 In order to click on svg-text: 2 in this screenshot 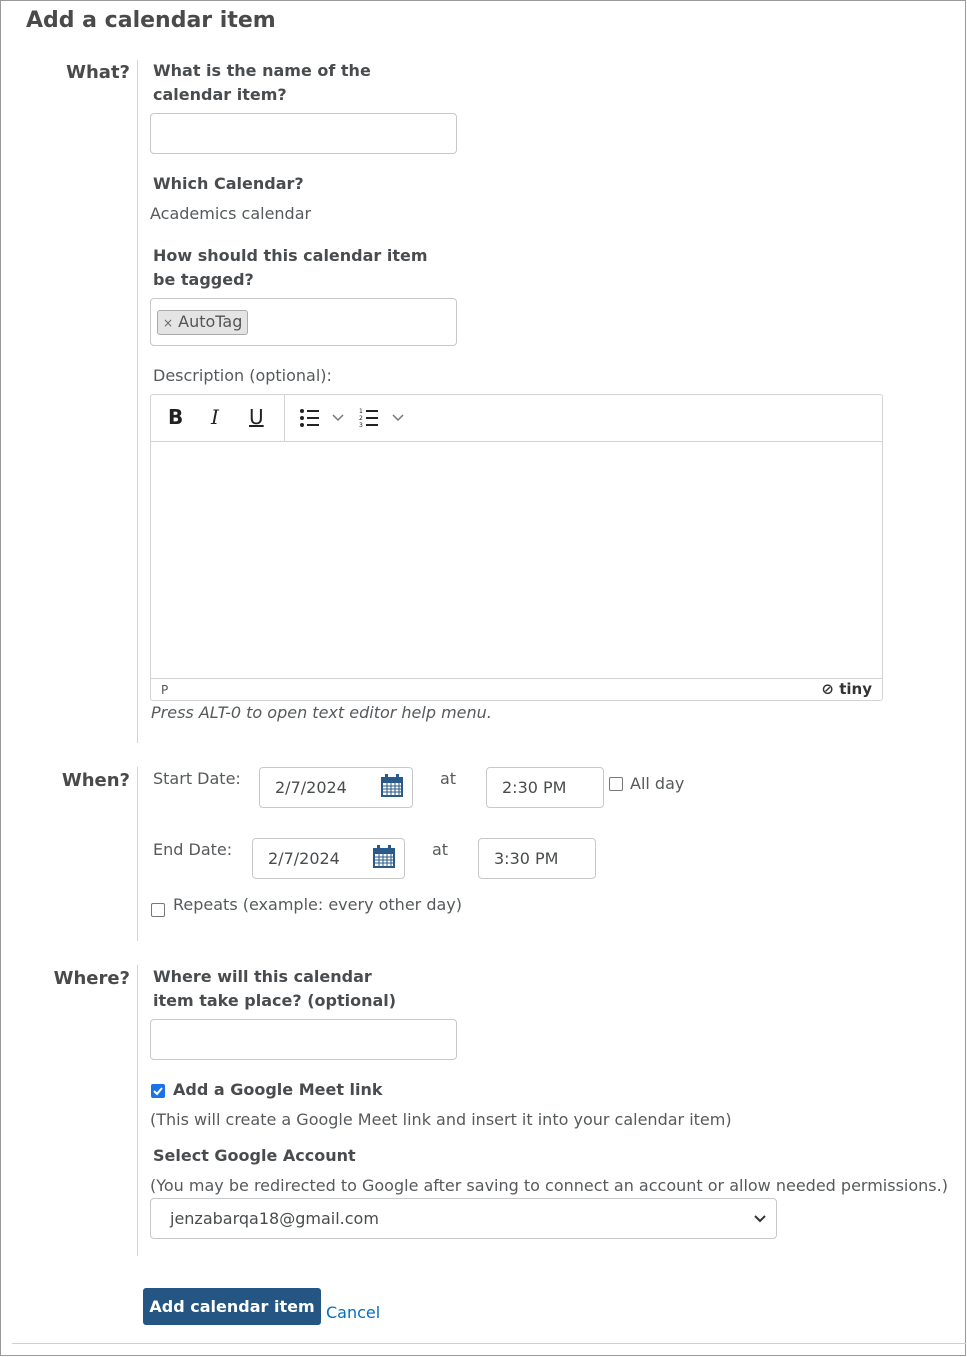, I will do `click(361, 418)`.